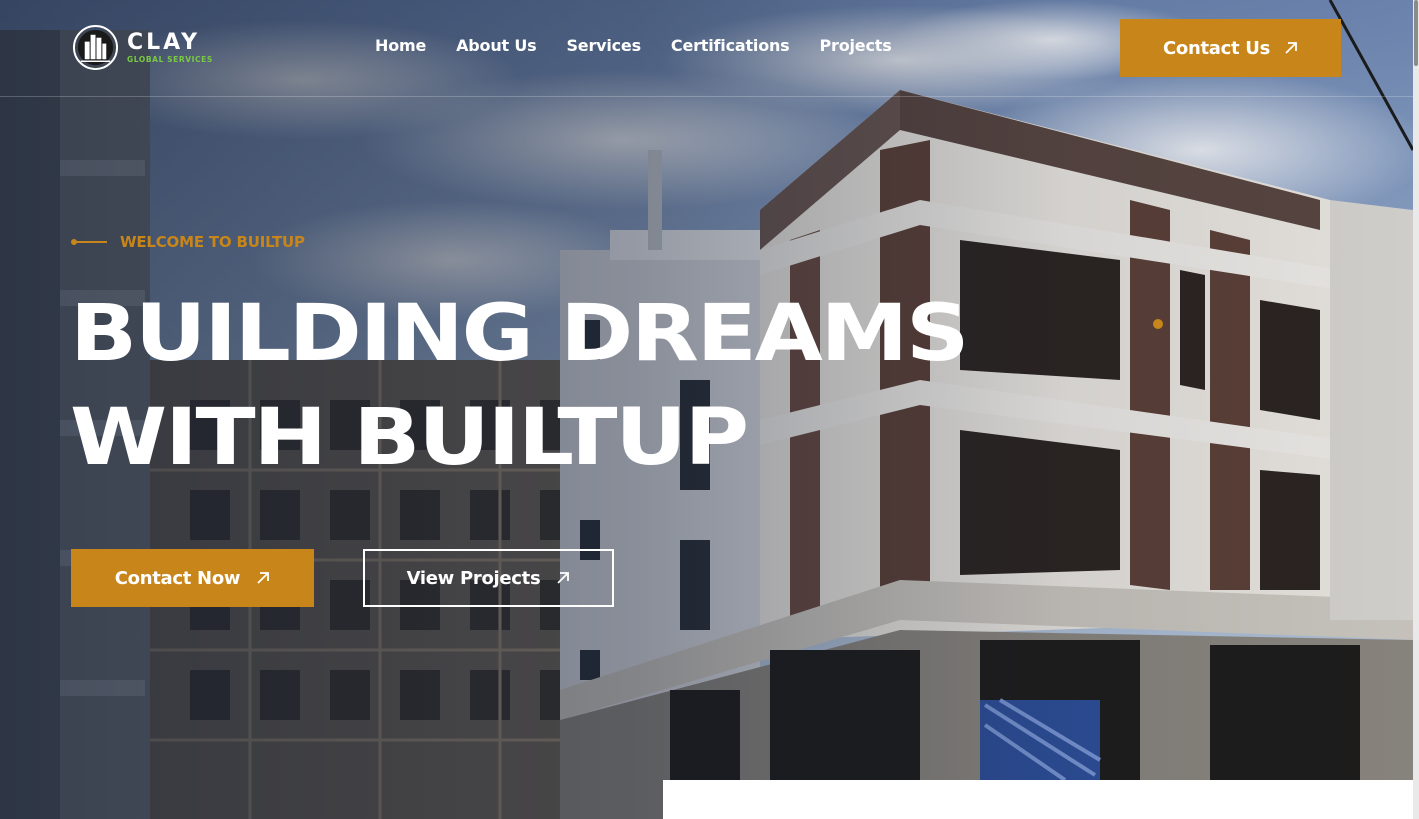  I want to click on nav-item-about-us: About Us, so click(496, 45).